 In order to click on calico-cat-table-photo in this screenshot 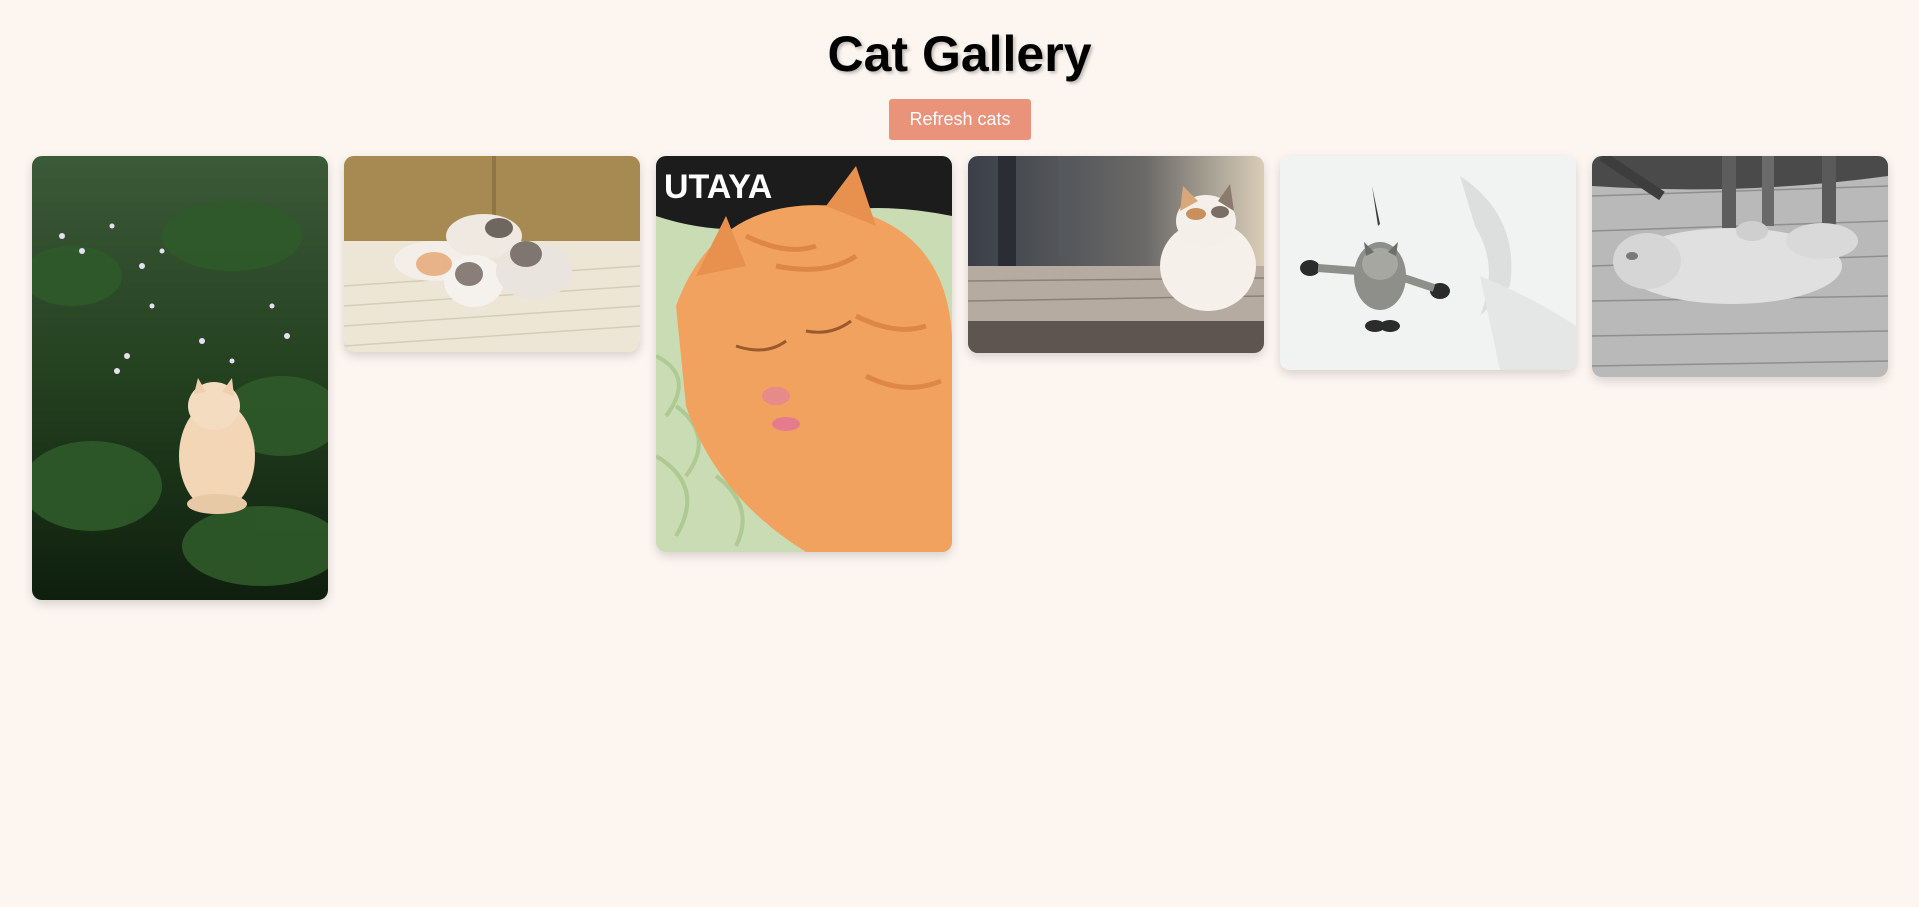, I will do `click(1116, 254)`.